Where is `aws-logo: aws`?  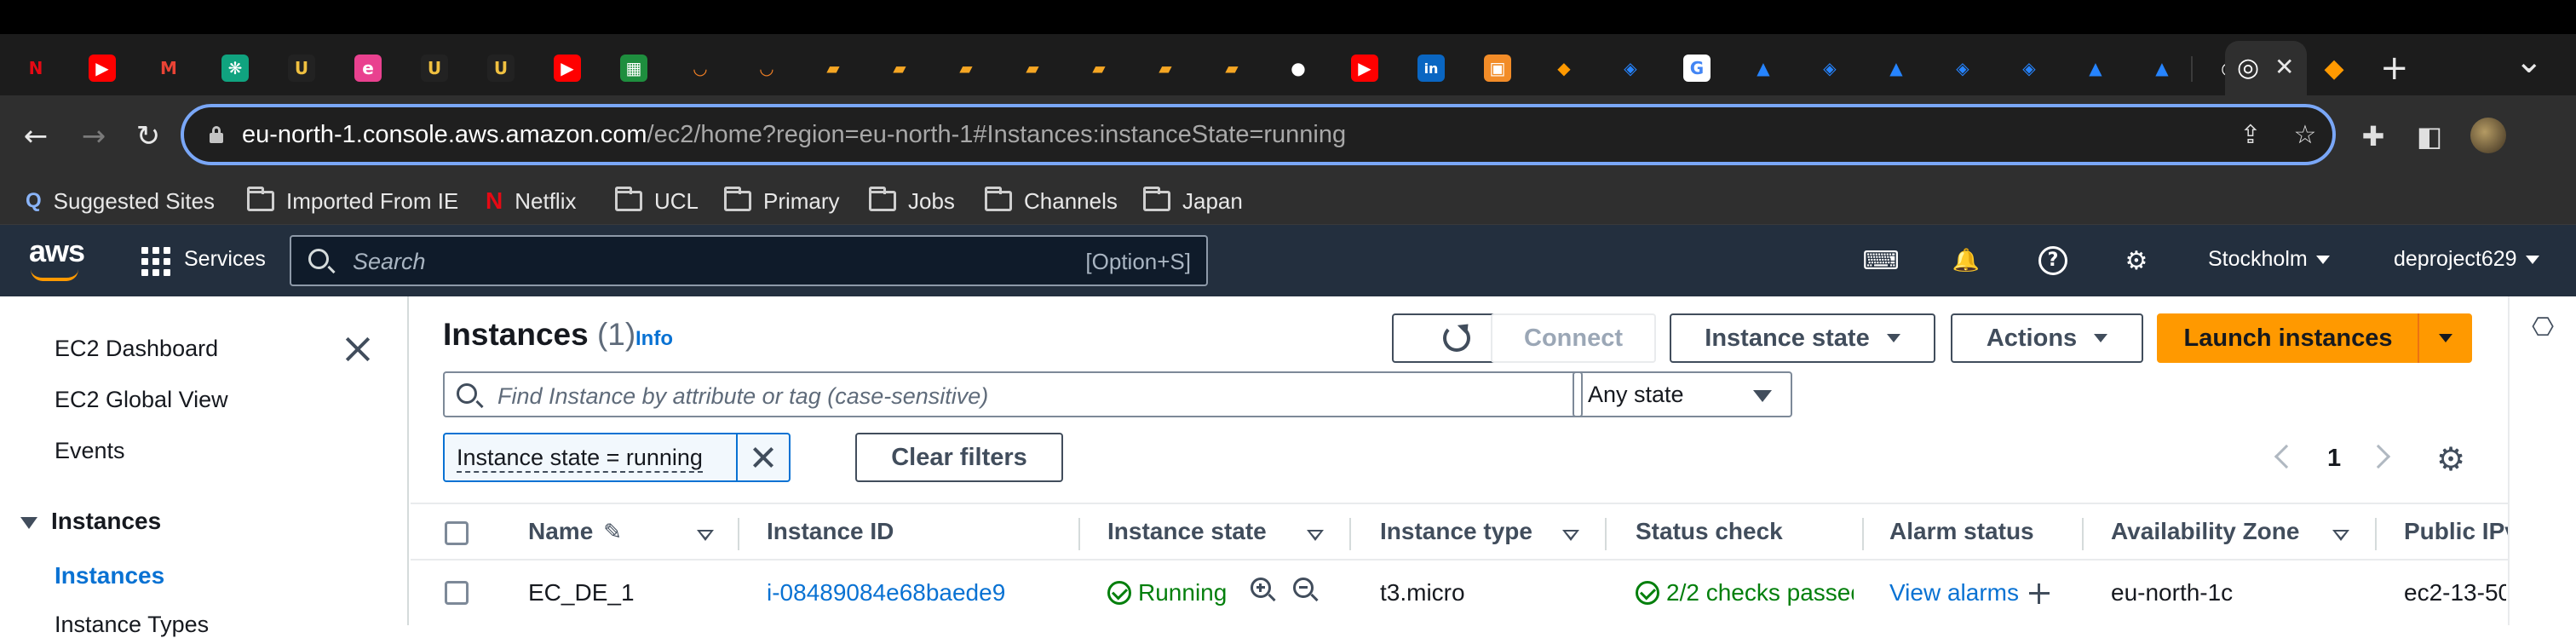 aws-logo: aws is located at coordinates (57, 251).